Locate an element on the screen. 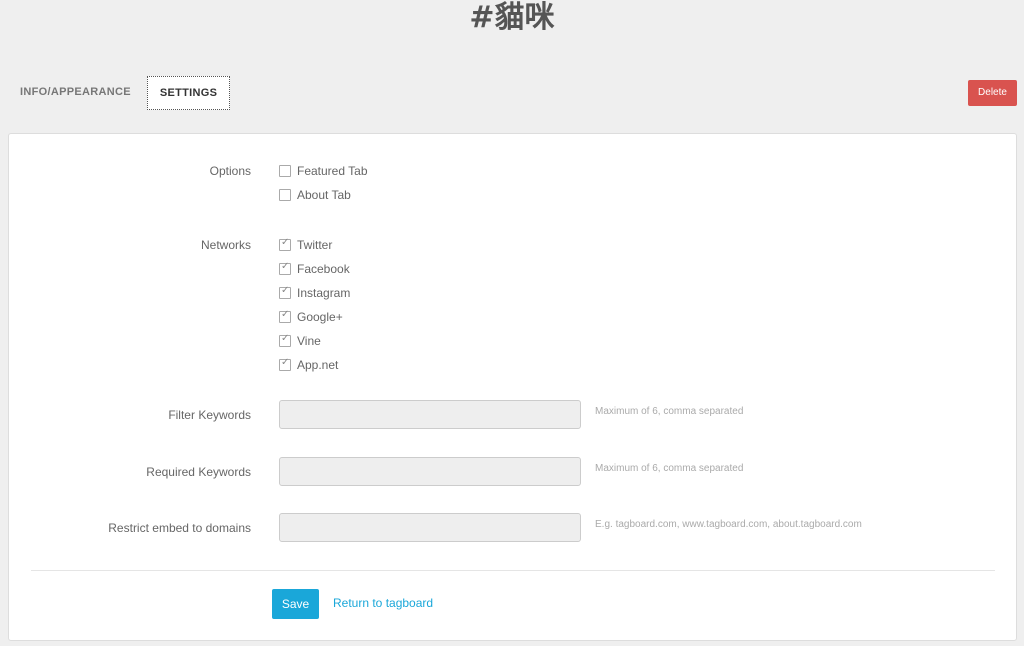  required-keywords-label: Required Keywords is located at coordinates (198, 472).